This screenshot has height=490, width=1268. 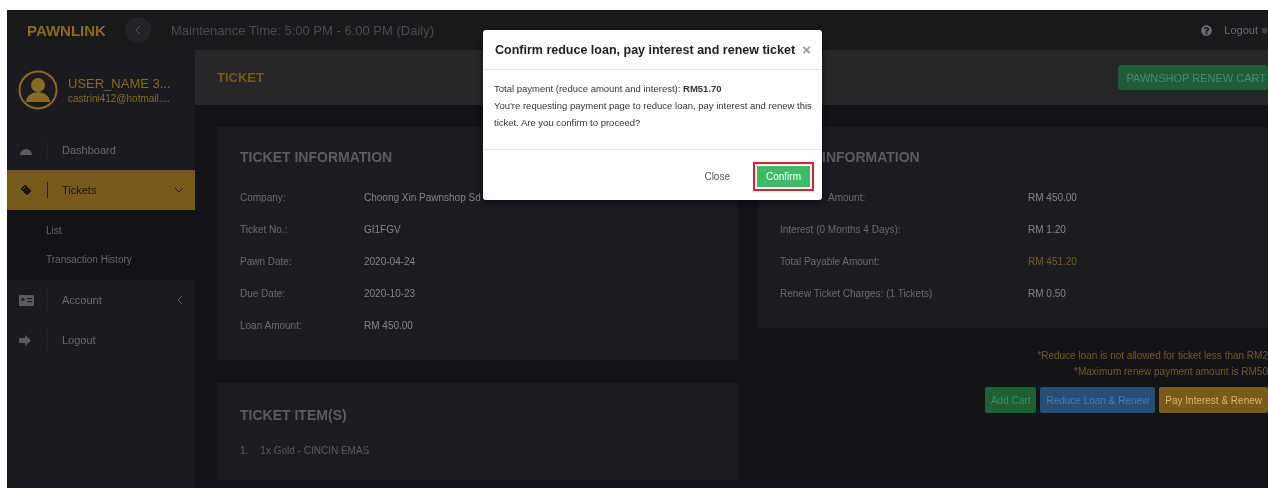 I want to click on logo: PAWNLINK, so click(x=67, y=30).